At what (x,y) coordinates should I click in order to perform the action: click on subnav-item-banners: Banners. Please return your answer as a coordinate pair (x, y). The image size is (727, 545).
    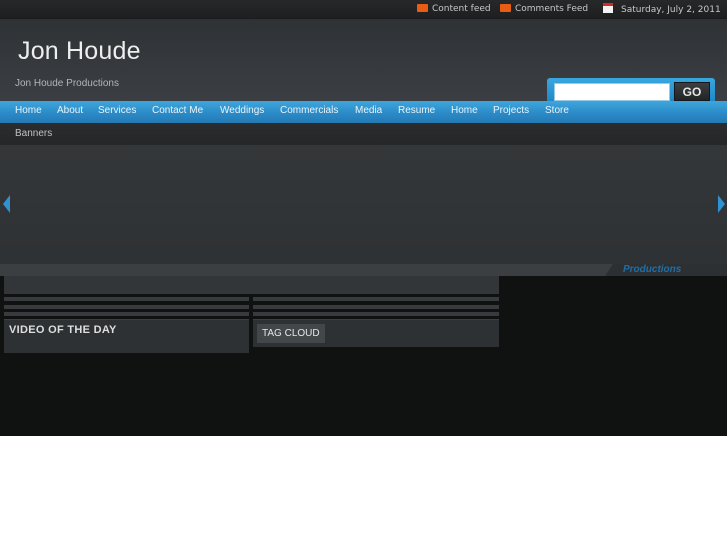
    Looking at the image, I should click on (33, 133).